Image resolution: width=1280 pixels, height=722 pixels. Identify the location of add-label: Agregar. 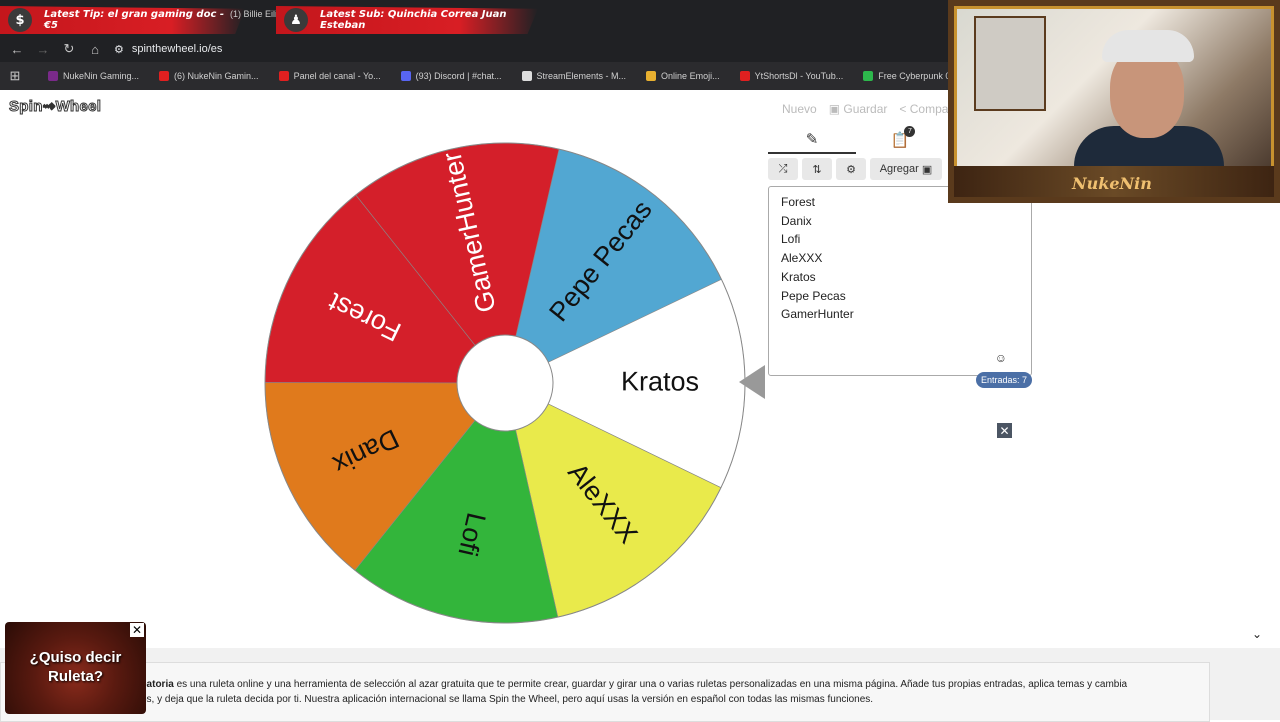
(899, 169).